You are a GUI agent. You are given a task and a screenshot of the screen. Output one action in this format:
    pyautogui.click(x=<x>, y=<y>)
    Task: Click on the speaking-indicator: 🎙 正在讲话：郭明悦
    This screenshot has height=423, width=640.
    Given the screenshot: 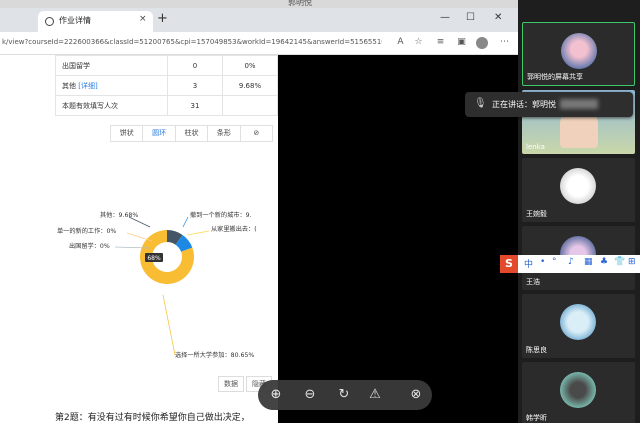 What is the action you would take?
    pyautogui.click(x=549, y=104)
    